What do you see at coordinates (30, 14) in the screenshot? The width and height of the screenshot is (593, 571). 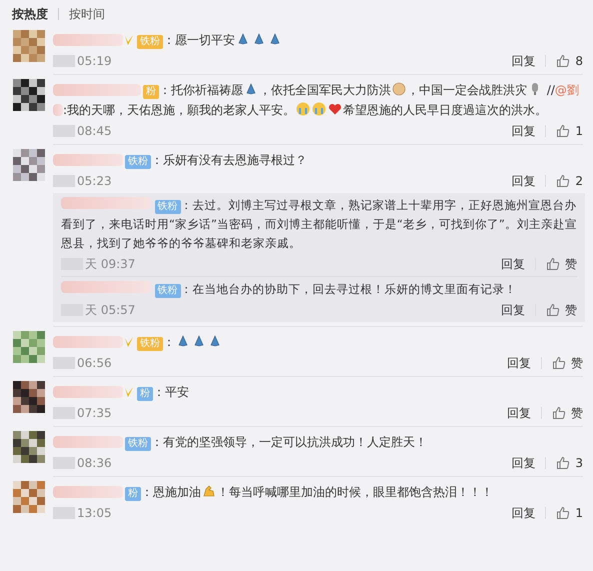 I see `sort-tab: 按热度` at bounding box center [30, 14].